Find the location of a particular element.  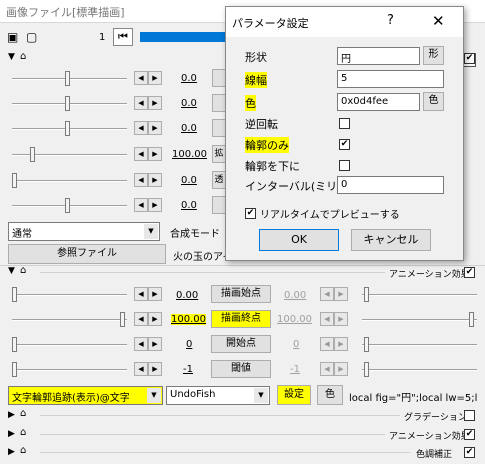

base-enable-checkbox: ✔ is located at coordinates (469, 58).